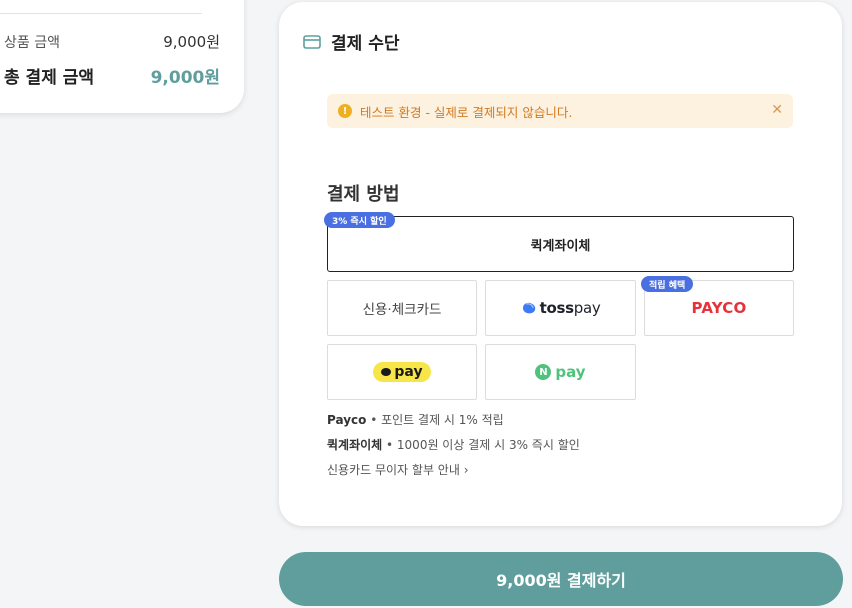 The height and width of the screenshot is (608, 852). Describe the element at coordinates (191, 42) in the screenshot. I see `product-amount-value: 9,000원` at that location.